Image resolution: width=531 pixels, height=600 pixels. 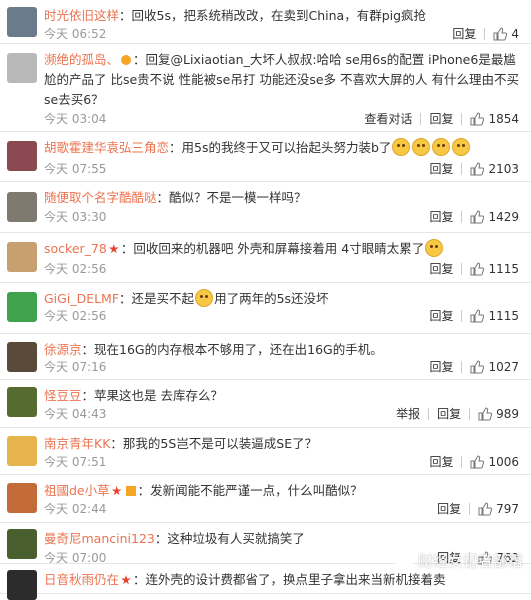 I want to click on extra-action-link: 举报, so click(x=408, y=413).